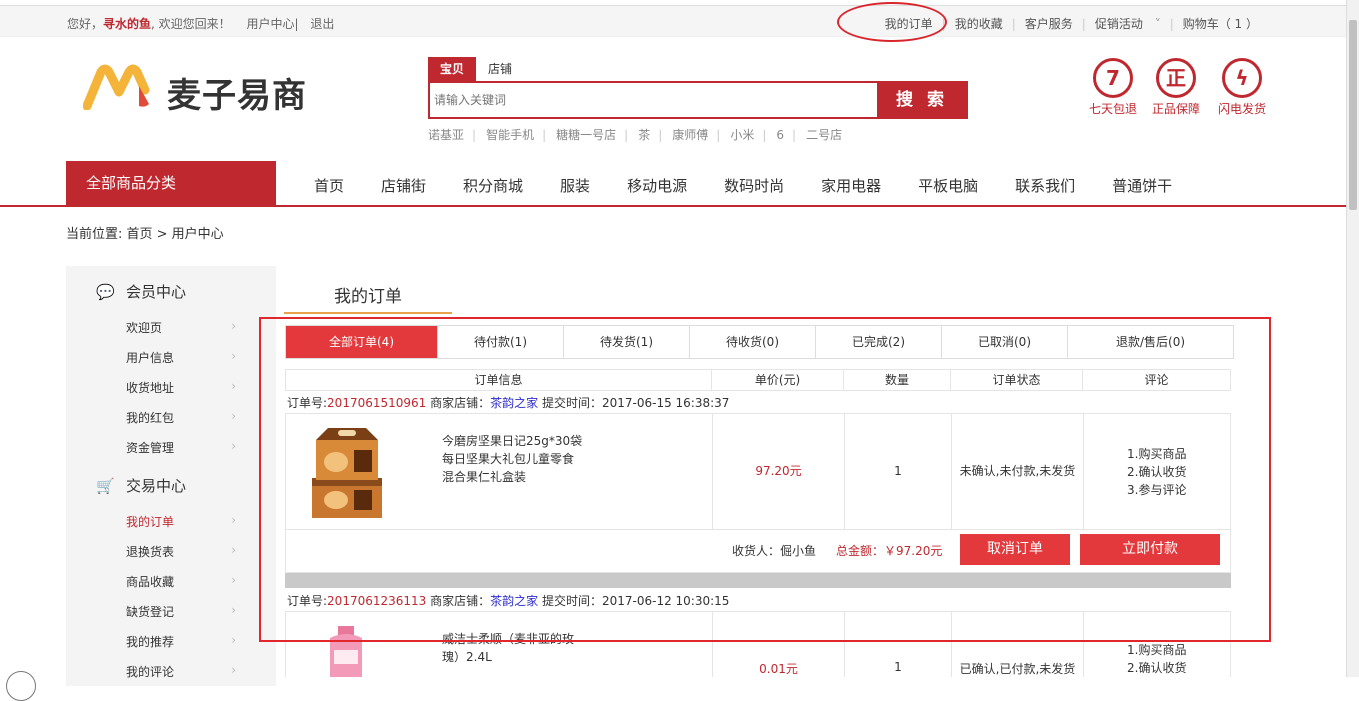  What do you see at coordinates (575, 186) in the screenshot?
I see `nav-item: 服装` at bounding box center [575, 186].